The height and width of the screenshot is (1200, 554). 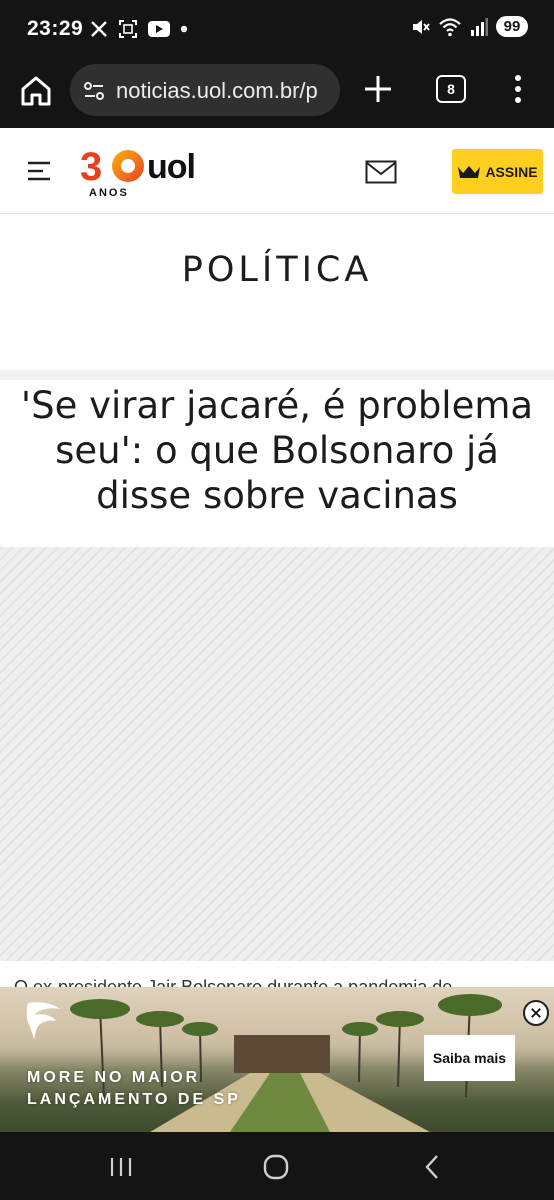 I want to click on ad-text-line2: LANÇAMENTO DE SP, so click(x=134, y=1099).